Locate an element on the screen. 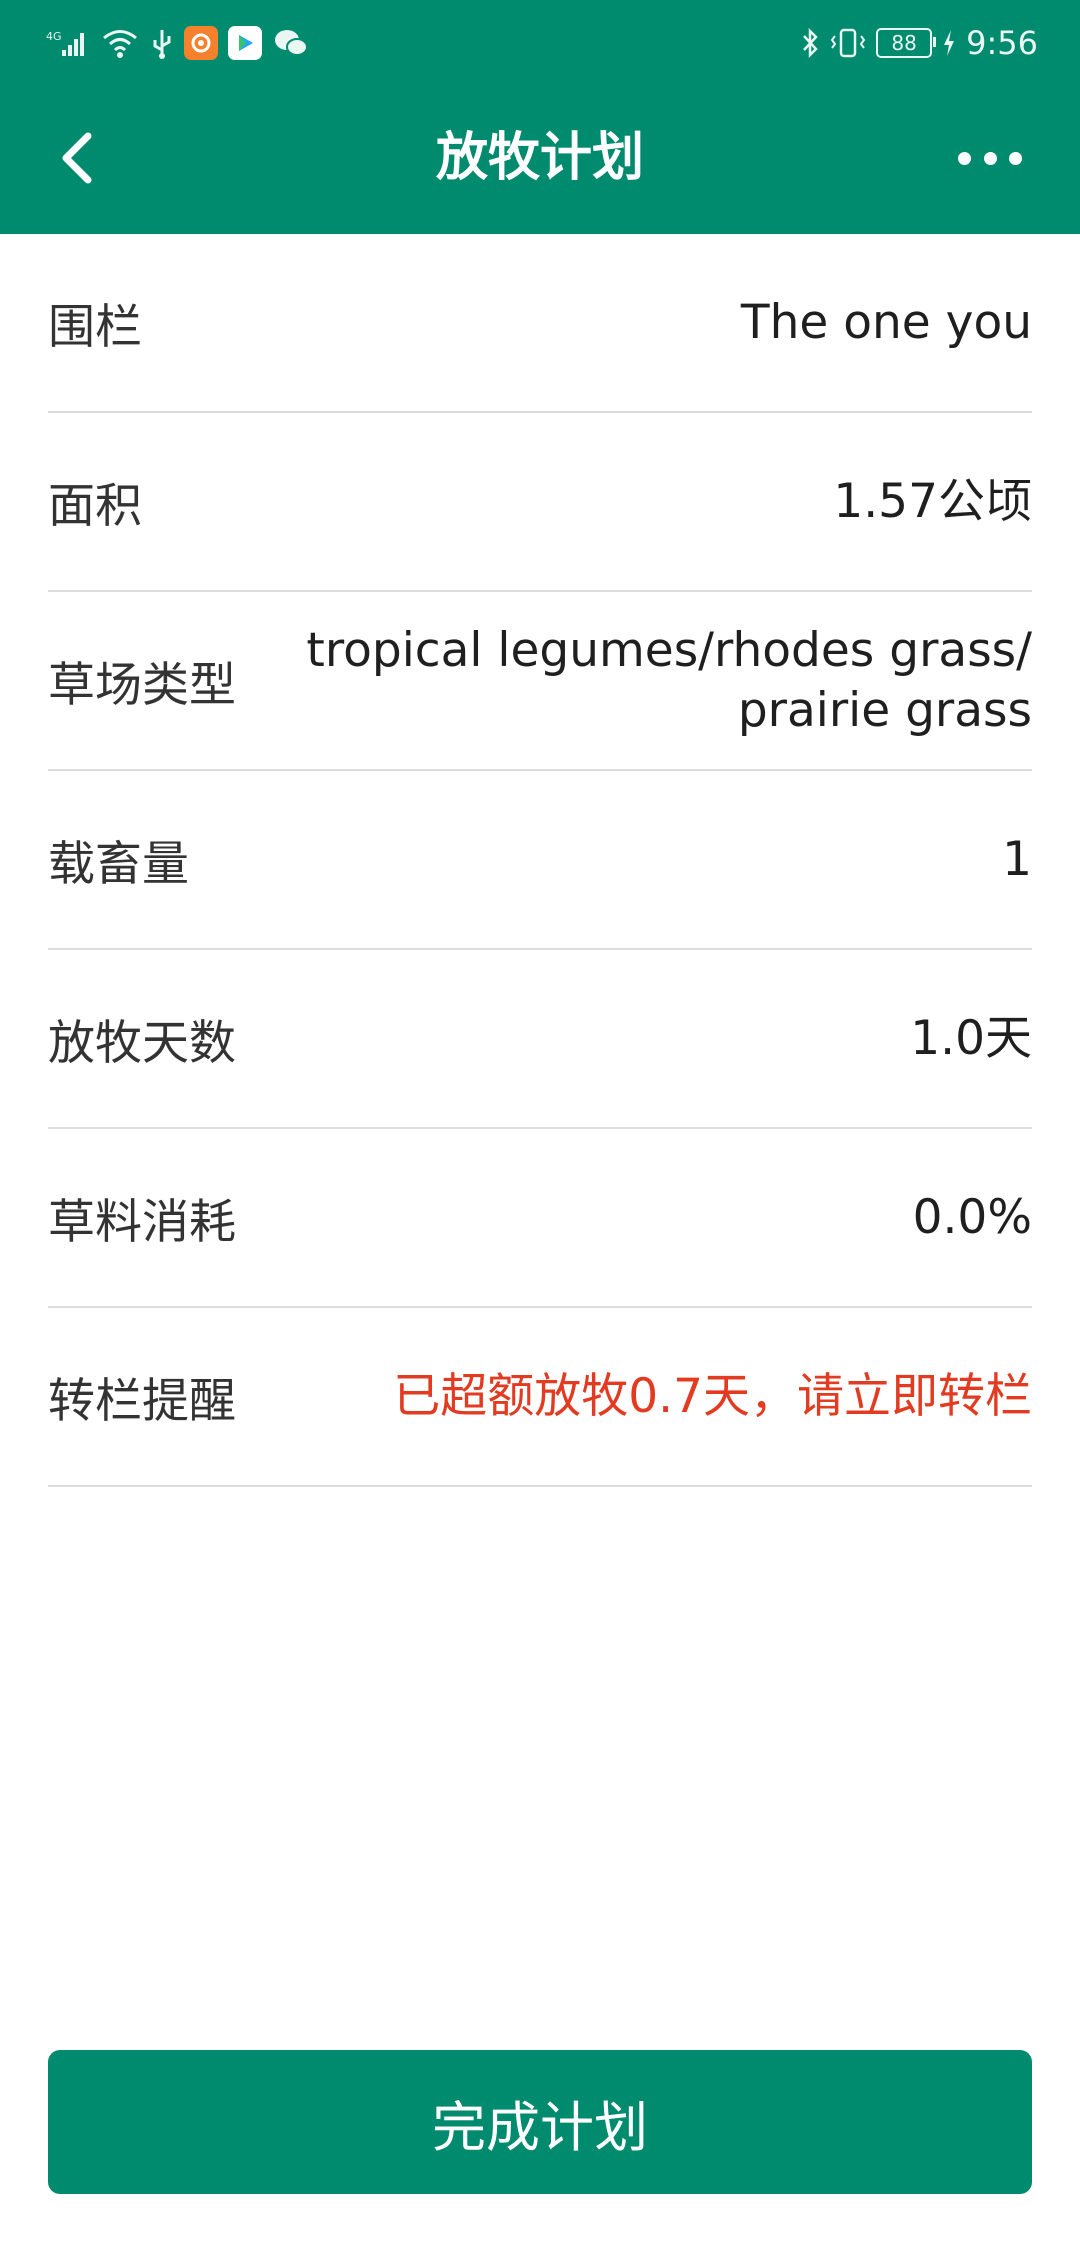 Image resolution: width=1080 pixels, height=2244 pixels. network-label: 4G is located at coordinates (54, 36).